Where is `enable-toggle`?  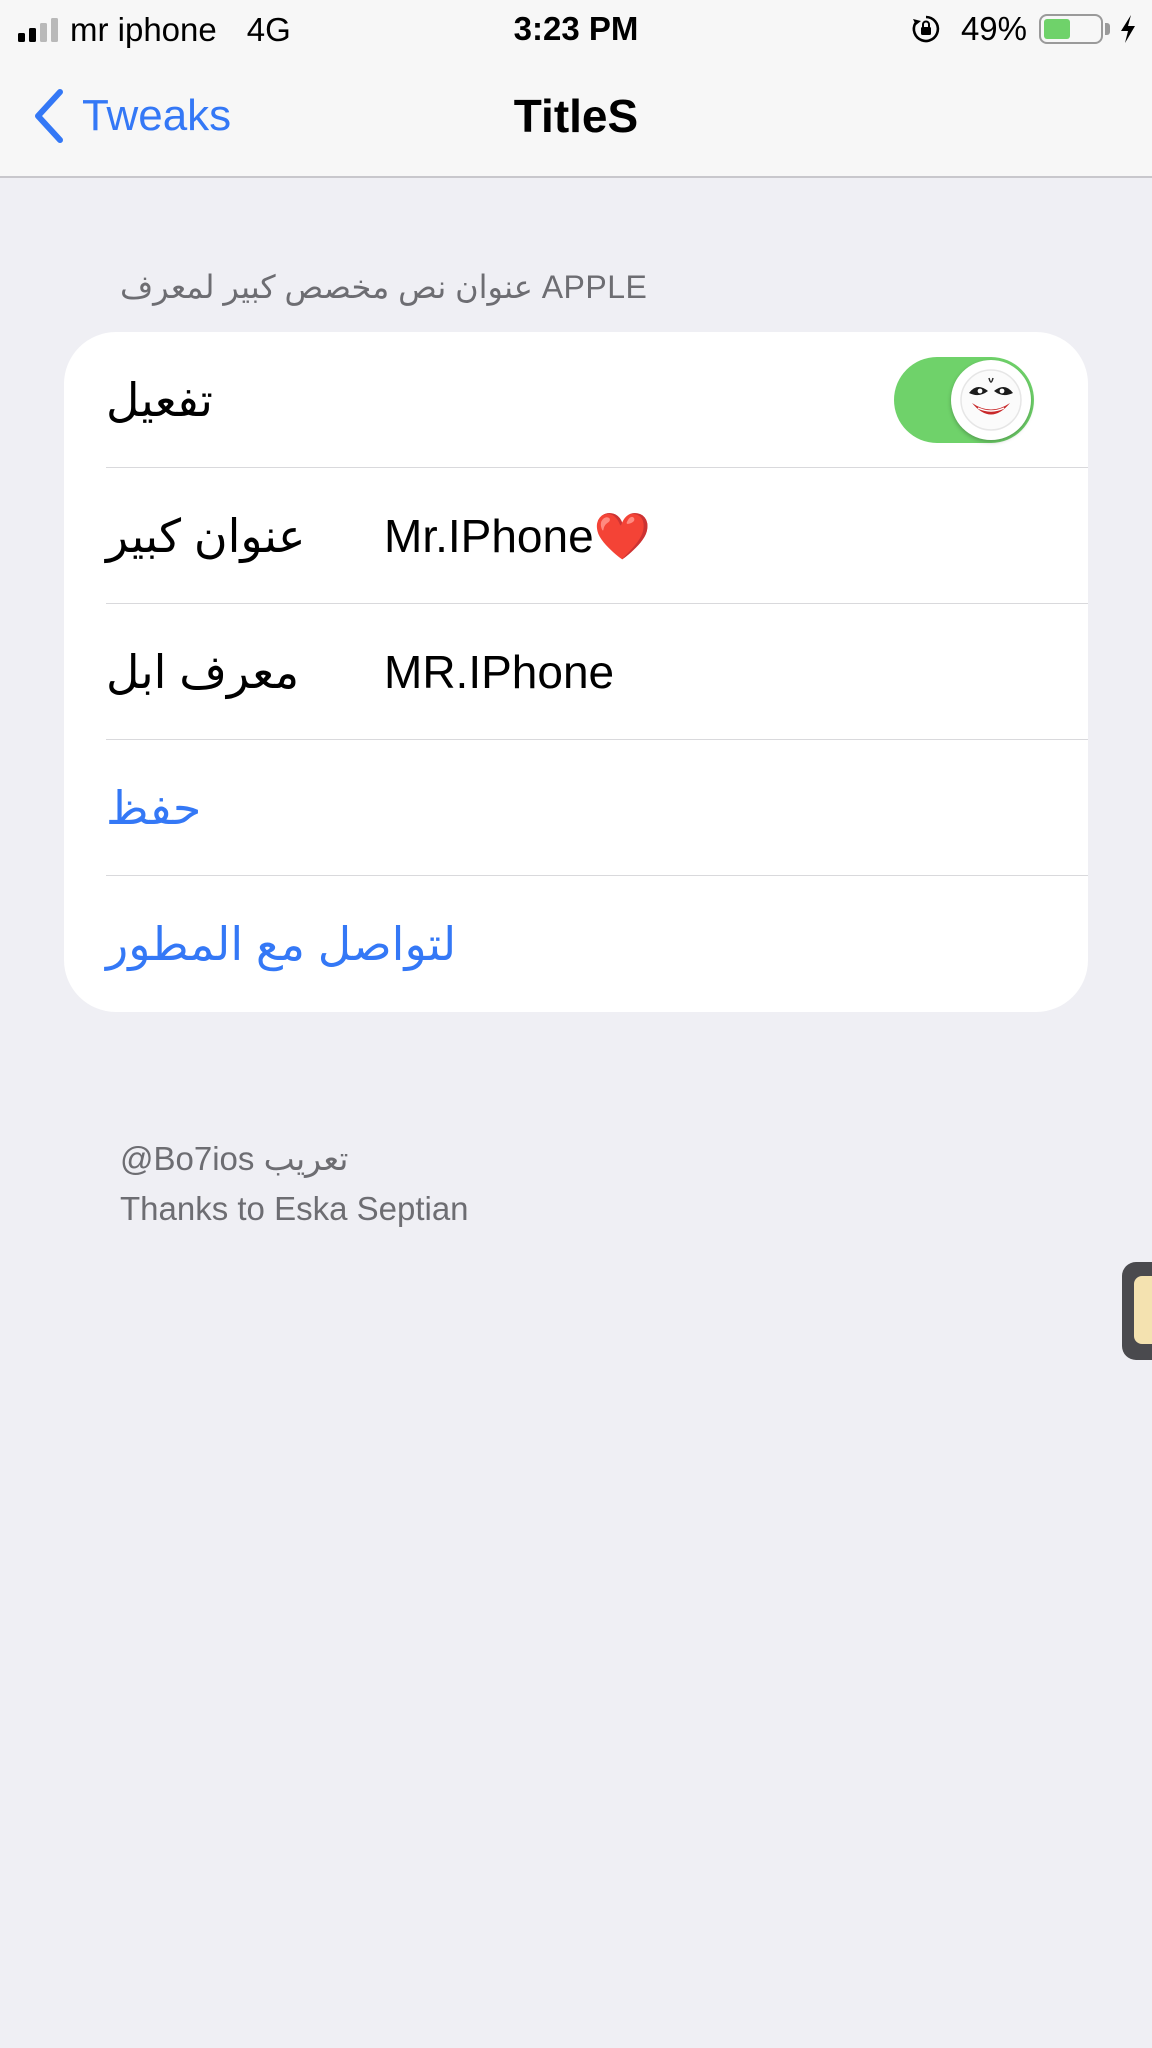
enable-toggle is located at coordinates (964, 400).